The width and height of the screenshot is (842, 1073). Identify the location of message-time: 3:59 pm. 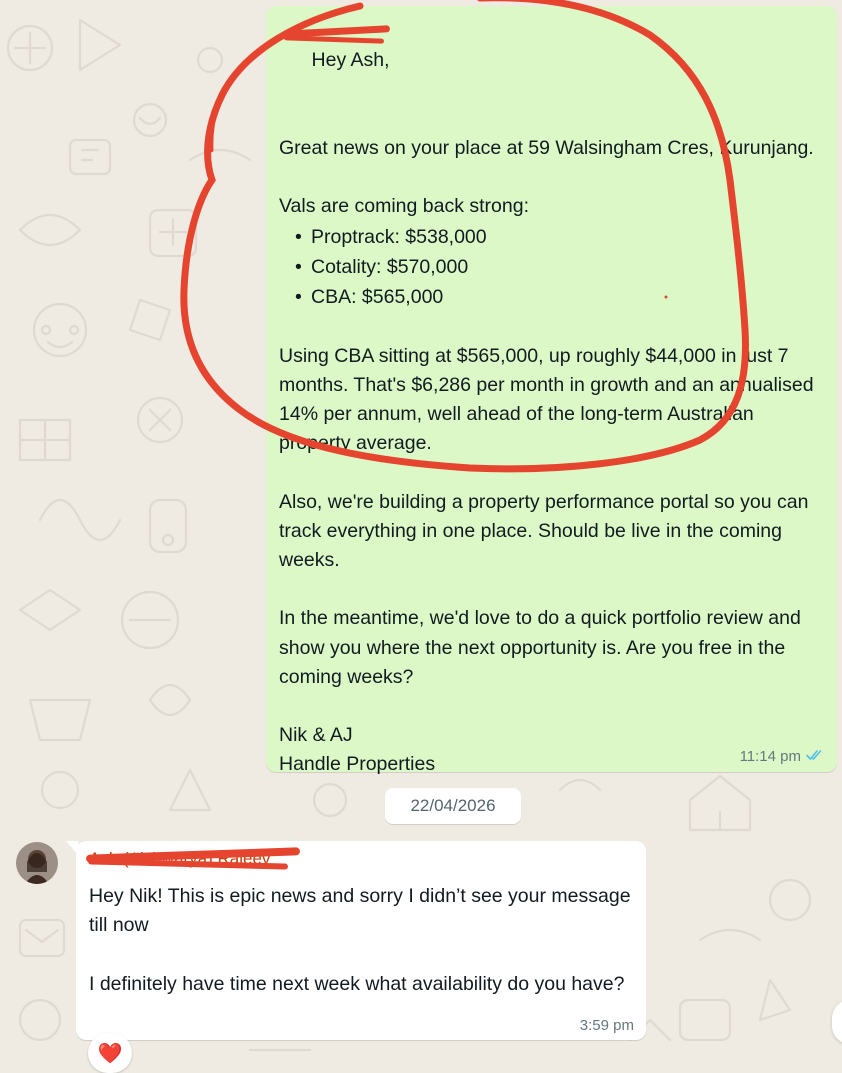
(606, 1025).